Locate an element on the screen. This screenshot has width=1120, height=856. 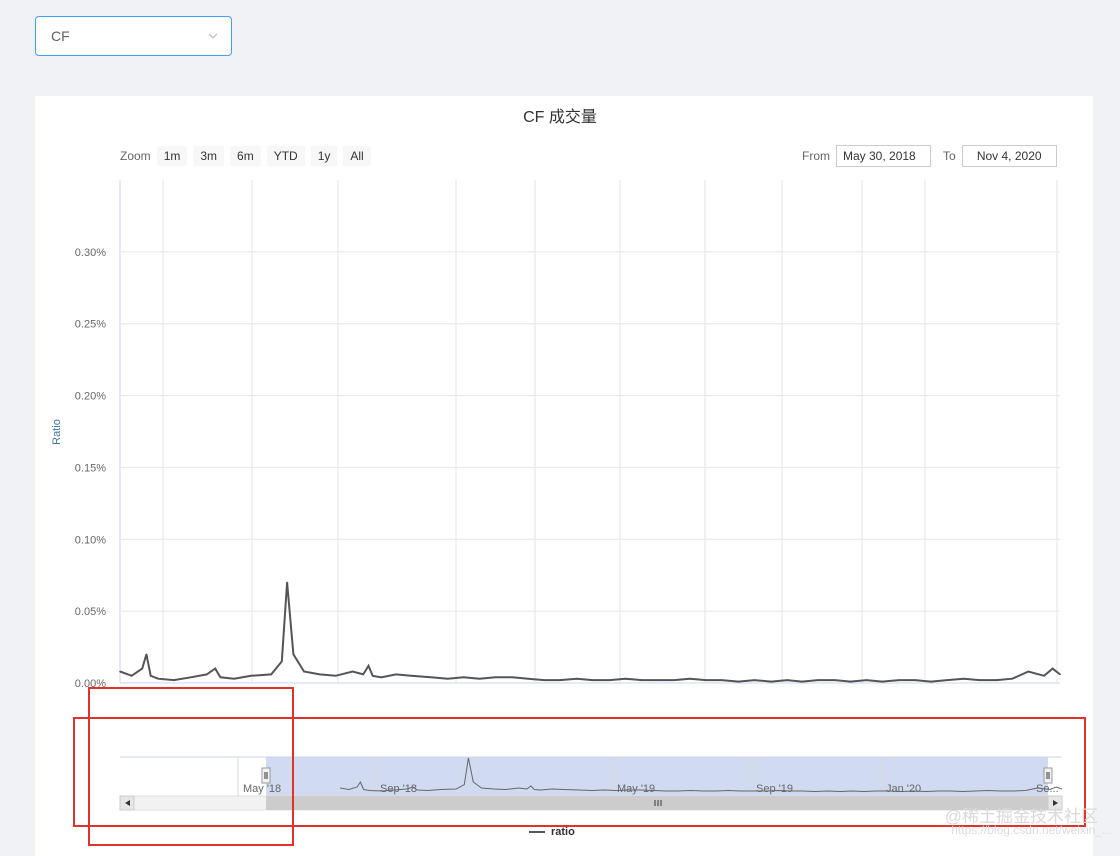
navigator-label: May '19 is located at coordinates (636, 789).